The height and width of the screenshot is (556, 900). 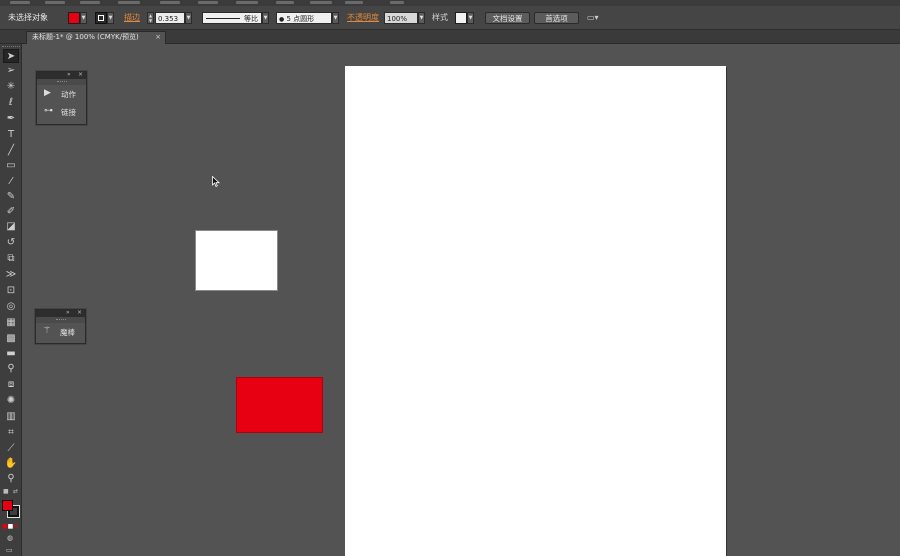 I want to click on gradient-tool-icon: ▬, so click(x=11, y=354).